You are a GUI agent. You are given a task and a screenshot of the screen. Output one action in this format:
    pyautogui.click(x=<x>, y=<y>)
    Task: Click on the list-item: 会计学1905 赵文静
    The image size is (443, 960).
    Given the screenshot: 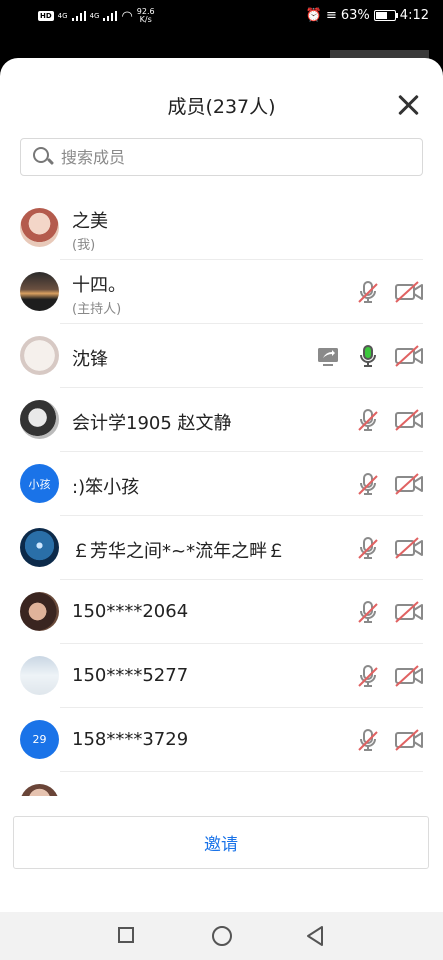 What is the action you would take?
    pyautogui.click(x=221, y=420)
    